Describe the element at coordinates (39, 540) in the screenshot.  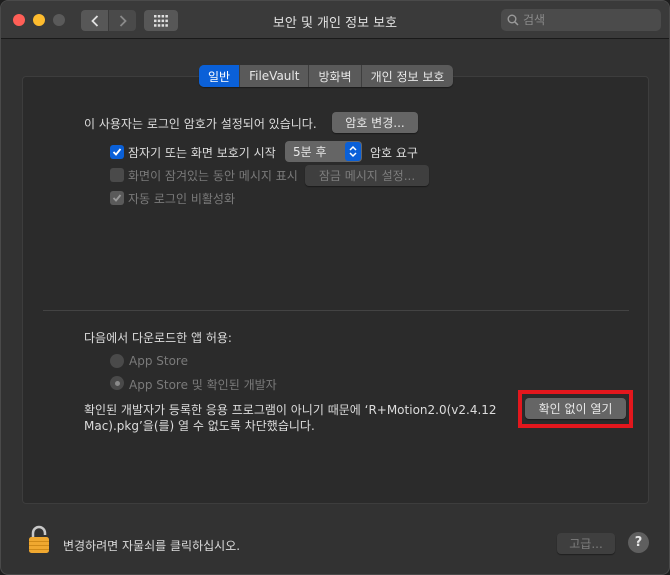
I see `lock-icon` at that location.